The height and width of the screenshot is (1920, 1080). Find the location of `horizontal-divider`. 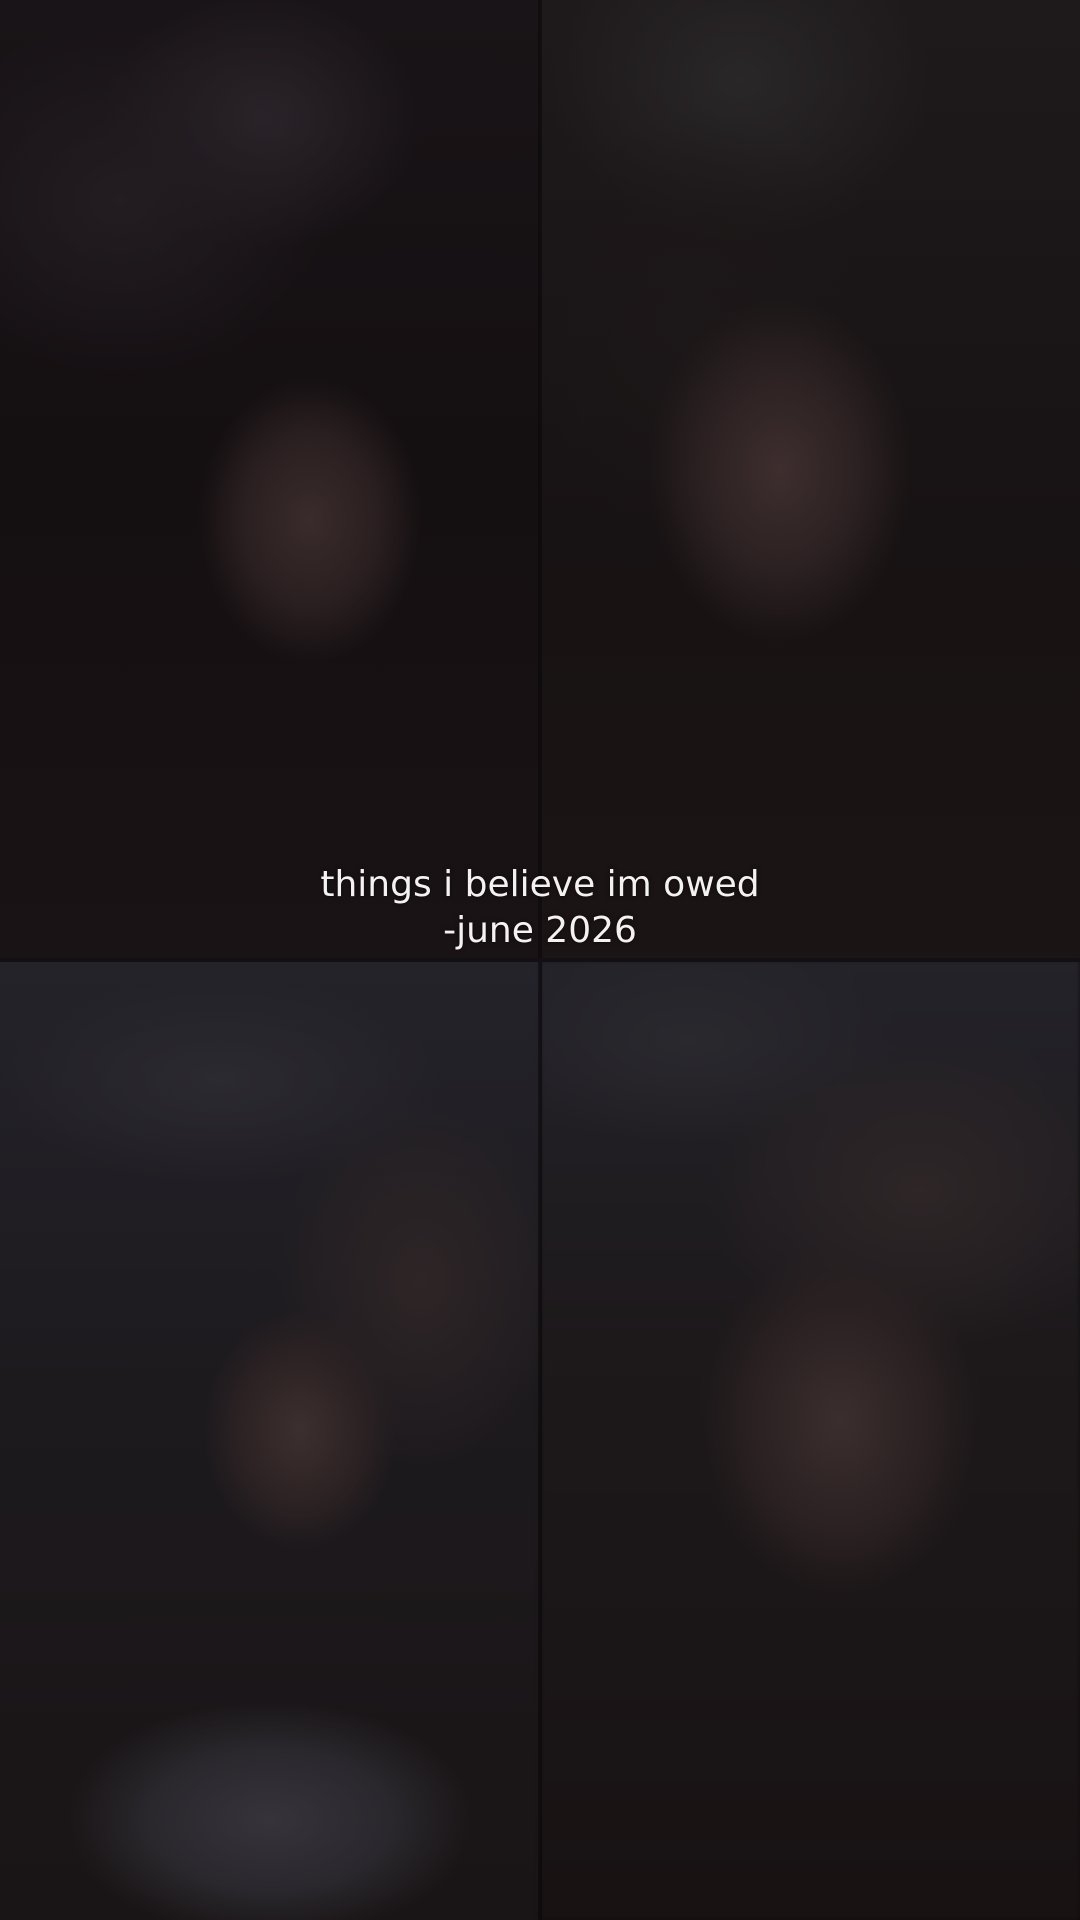

horizontal-divider is located at coordinates (540, 960).